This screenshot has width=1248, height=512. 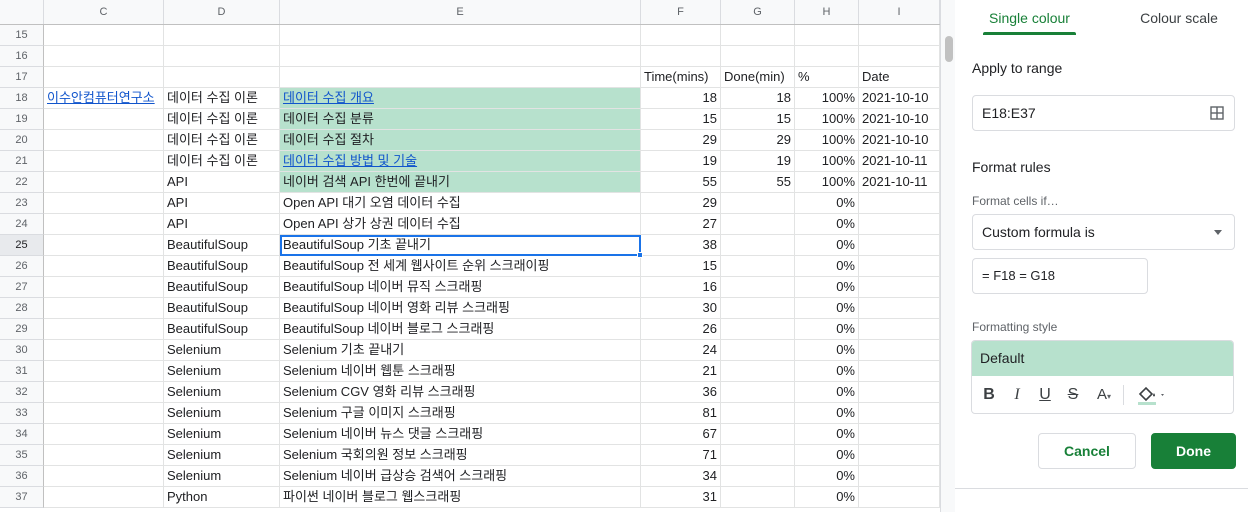 What do you see at coordinates (758, 476) in the screenshot?
I see `cell-g36` at bounding box center [758, 476].